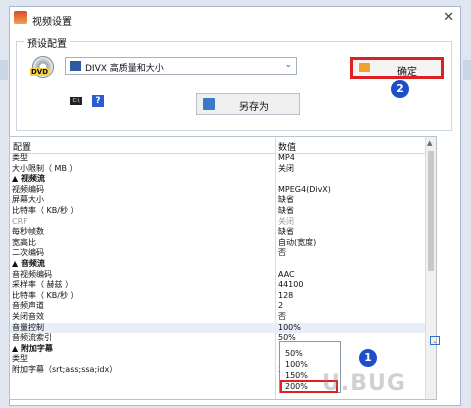 The image size is (471, 408). What do you see at coordinates (435, 340) in the screenshot?
I see `dropdown-arrow-icon: ⌄` at bounding box center [435, 340].